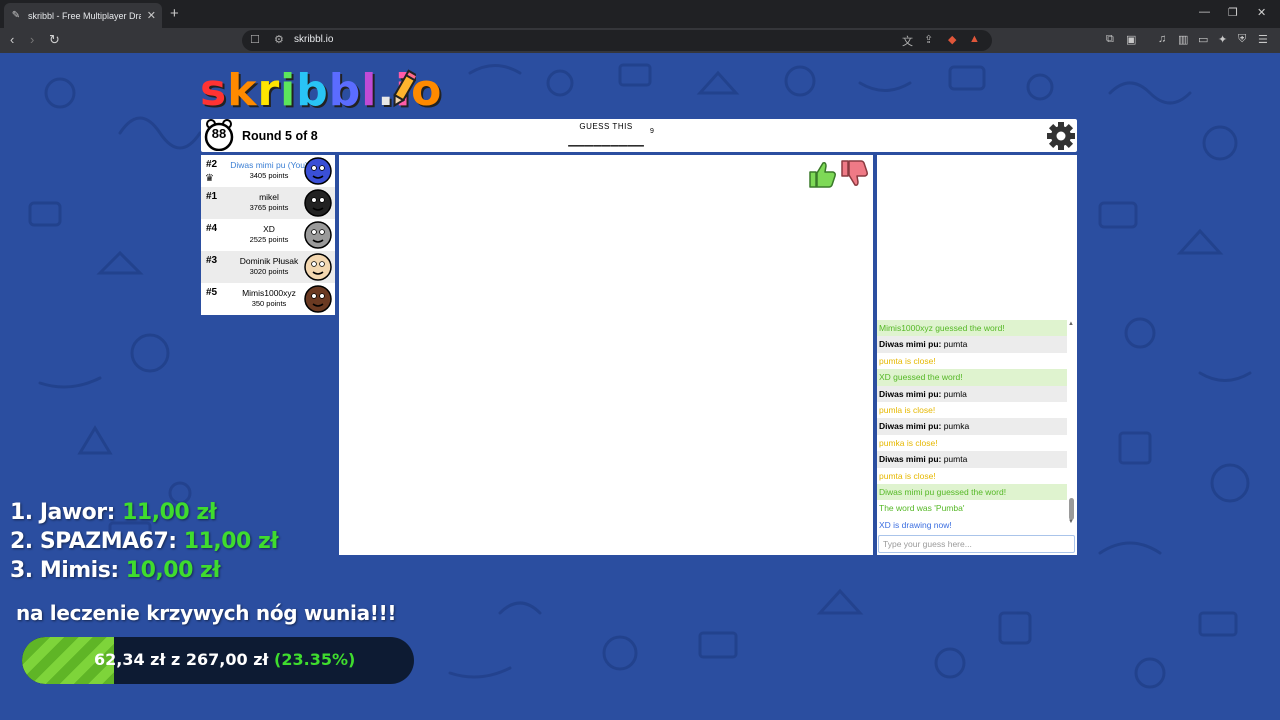 The width and height of the screenshot is (1280, 720). What do you see at coordinates (974, 39) in the screenshot?
I see `rewards-icon: ▲` at bounding box center [974, 39].